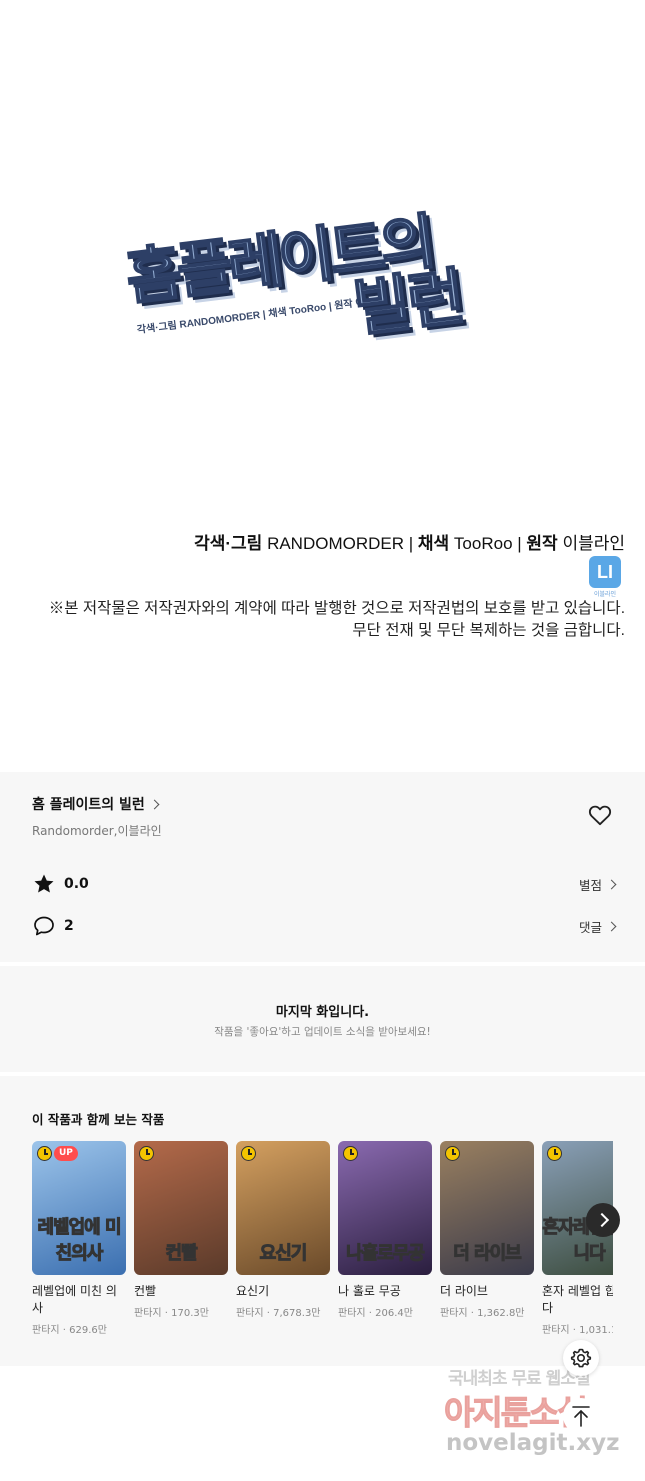 The width and height of the screenshot is (645, 1481). I want to click on recommendation-meta: 판타지 · 1,031.1만, so click(577, 1330).